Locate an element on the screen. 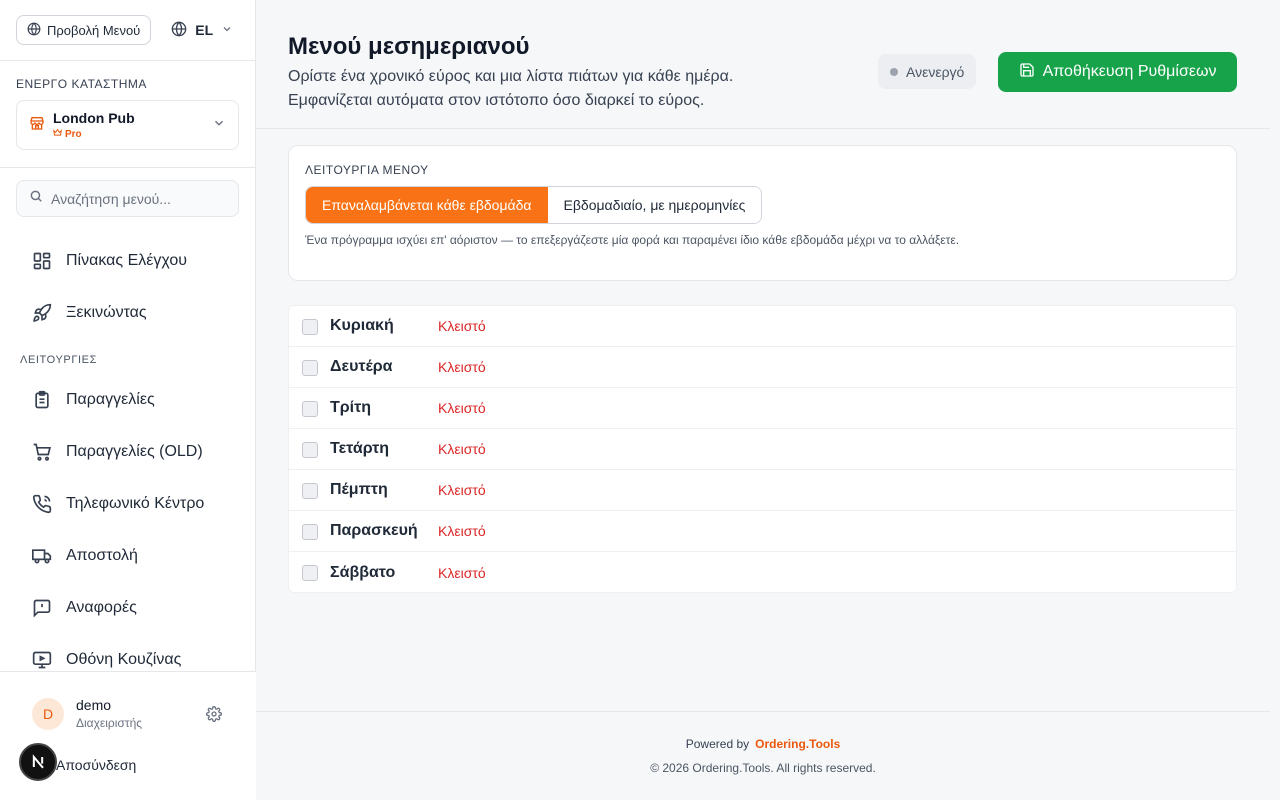 The height and width of the screenshot is (800, 1280). status-dot is located at coordinates (894, 71).